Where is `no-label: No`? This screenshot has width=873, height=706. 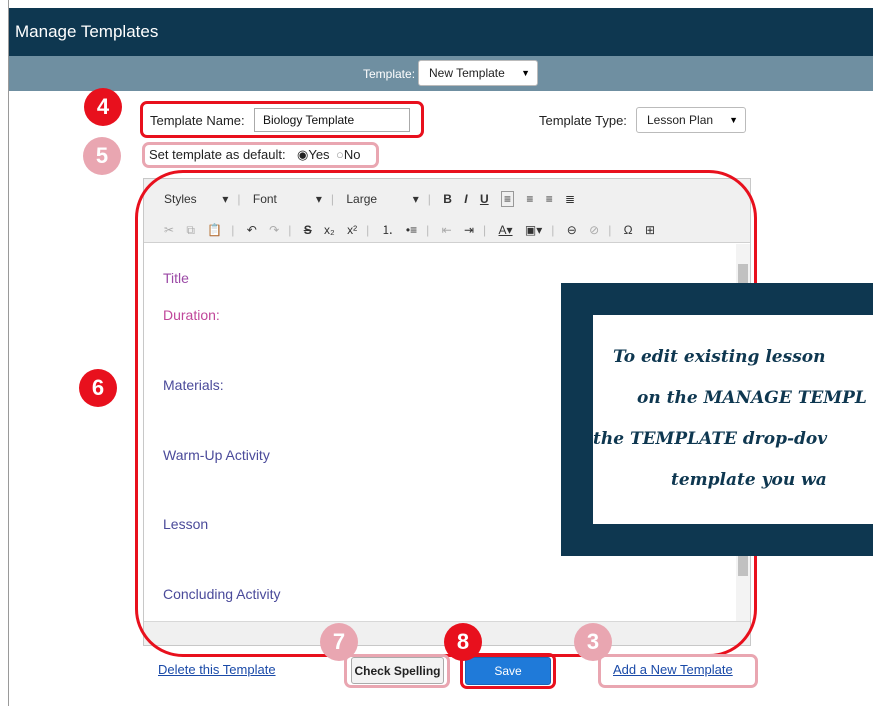
no-label: No is located at coordinates (352, 154).